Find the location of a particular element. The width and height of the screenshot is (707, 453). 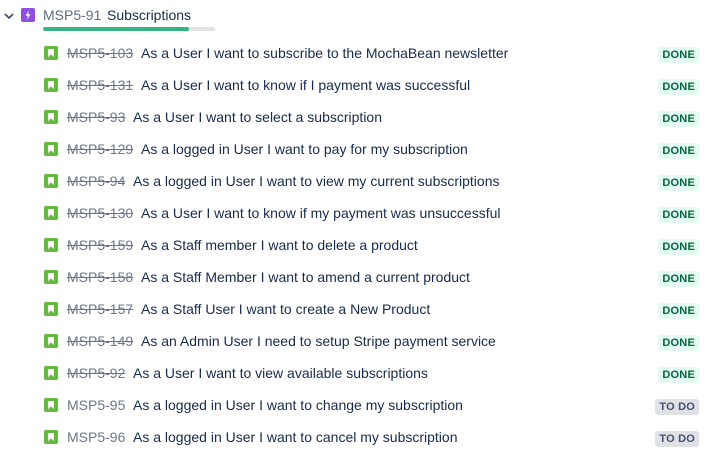

epic-lightning-icon is located at coordinates (28, 15).